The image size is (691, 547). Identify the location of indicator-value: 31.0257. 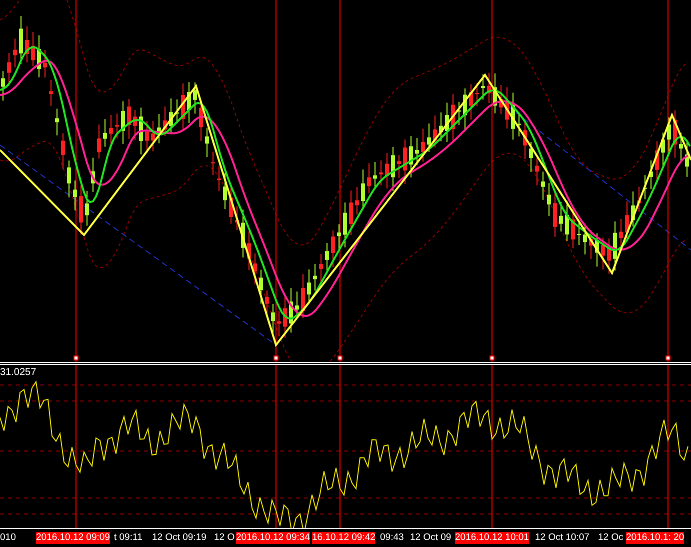
(18, 372).